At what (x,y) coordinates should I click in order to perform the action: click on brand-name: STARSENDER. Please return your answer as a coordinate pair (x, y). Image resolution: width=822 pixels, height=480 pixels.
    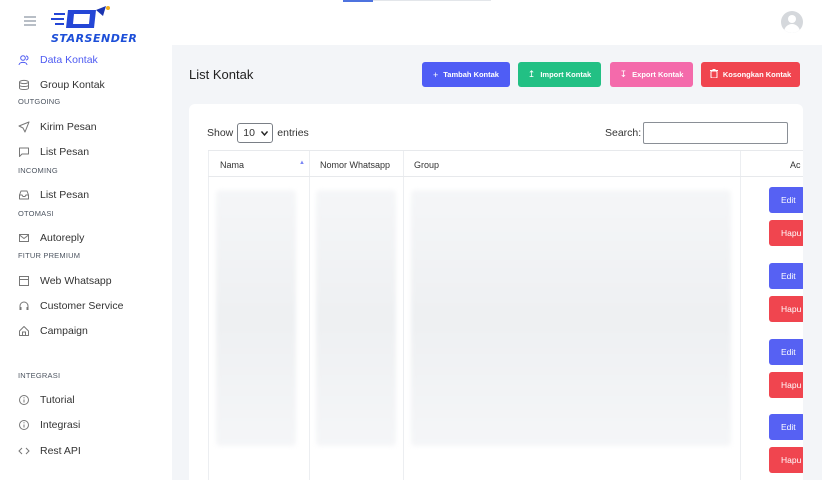
    Looking at the image, I should click on (94, 38).